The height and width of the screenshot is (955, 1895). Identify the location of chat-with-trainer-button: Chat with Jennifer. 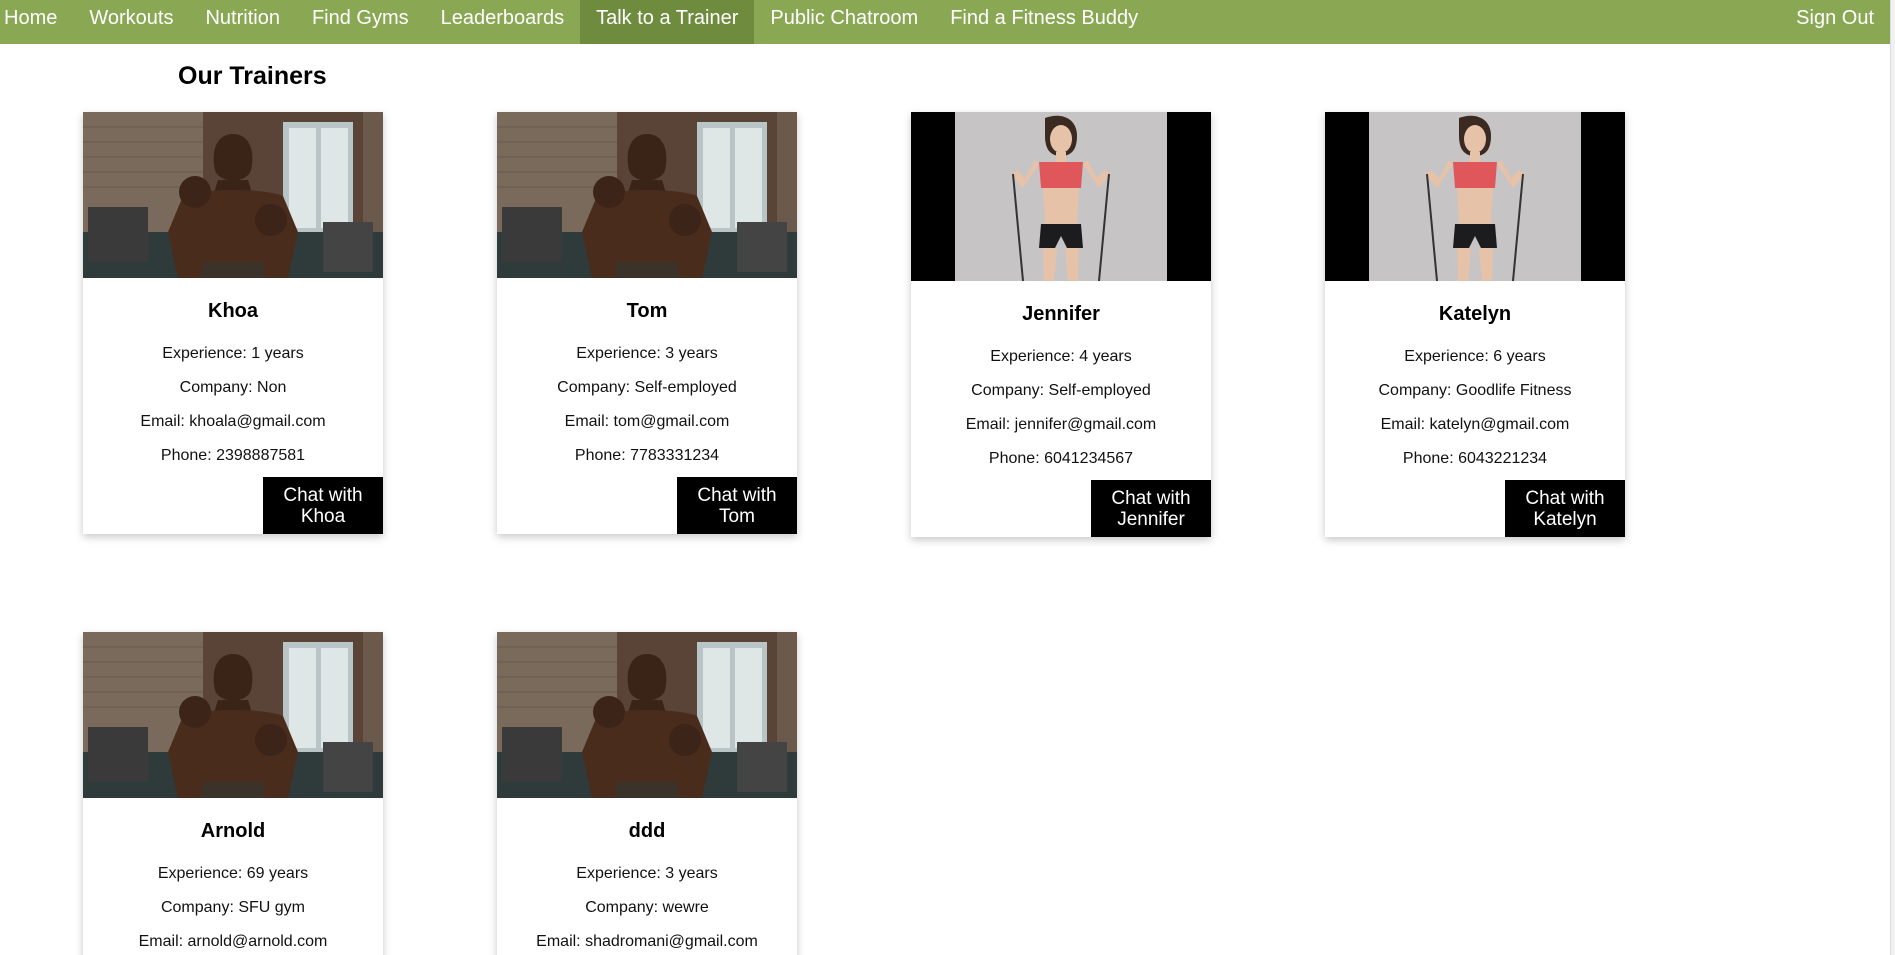
(1151, 508).